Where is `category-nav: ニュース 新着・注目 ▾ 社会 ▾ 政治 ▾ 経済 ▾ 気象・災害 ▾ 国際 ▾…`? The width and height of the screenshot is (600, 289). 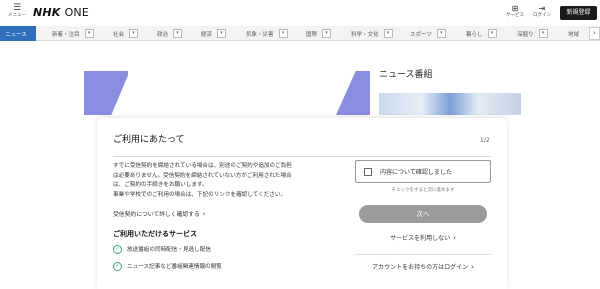
category-nav: ニュース 新着・注目 ▾ 社会 ▾ 政治 ▾ 経済 ▾ 気象・災害 ▾ 国際 ▾… is located at coordinates (300, 33).